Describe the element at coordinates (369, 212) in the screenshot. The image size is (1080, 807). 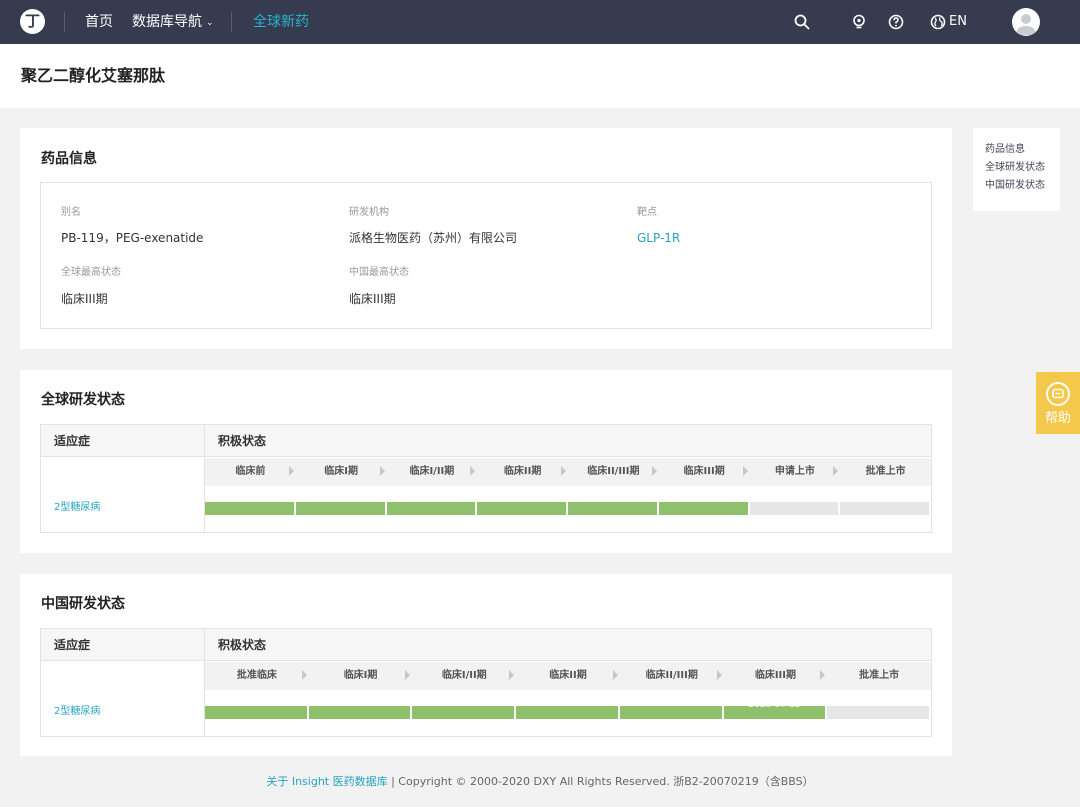
I see `developer-label: 研发机构` at that location.